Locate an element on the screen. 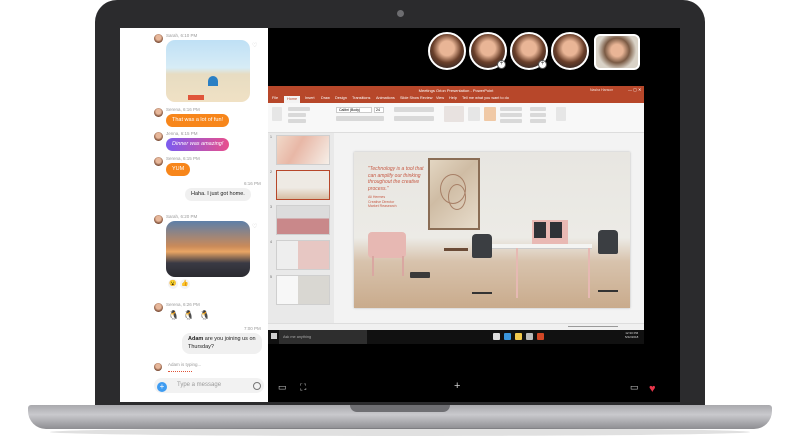 The height and width of the screenshot is (442, 800). tab-file: File is located at coordinates (275, 98).